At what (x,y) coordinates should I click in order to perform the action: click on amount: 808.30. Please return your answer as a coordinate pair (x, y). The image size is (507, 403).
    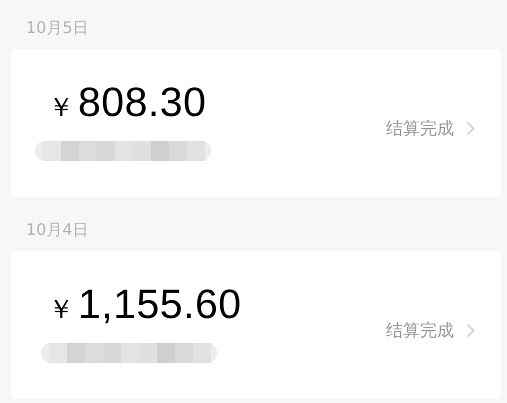
    Looking at the image, I should click on (142, 102).